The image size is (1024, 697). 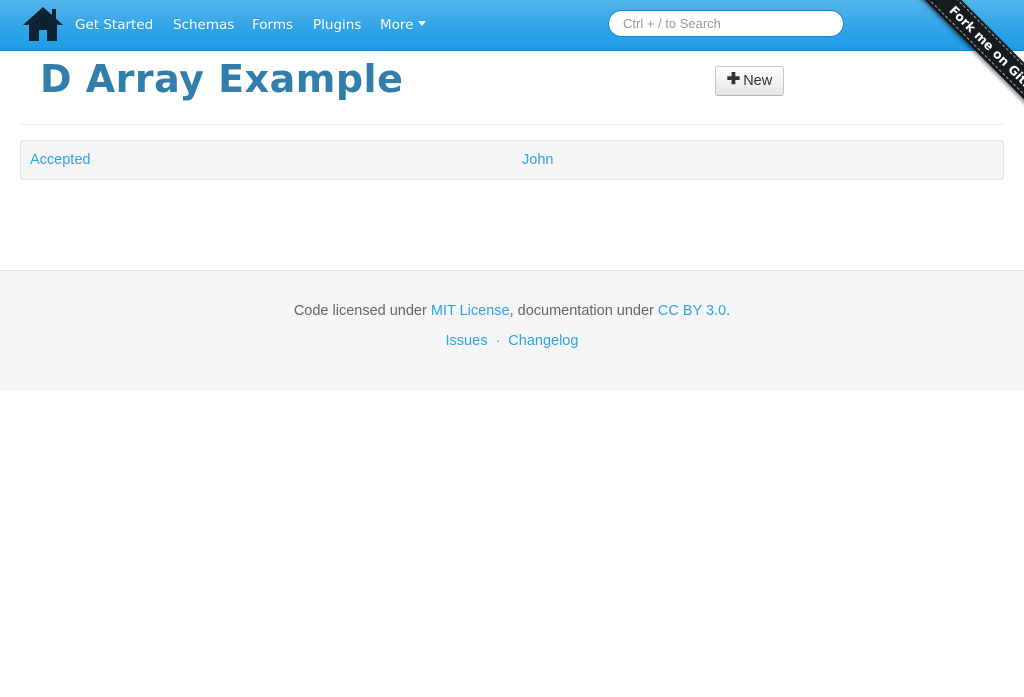 What do you see at coordinates (60, 160) in the screenshot?
I see `list-item-status-link: Accepted` at bounding box center [60, 160].